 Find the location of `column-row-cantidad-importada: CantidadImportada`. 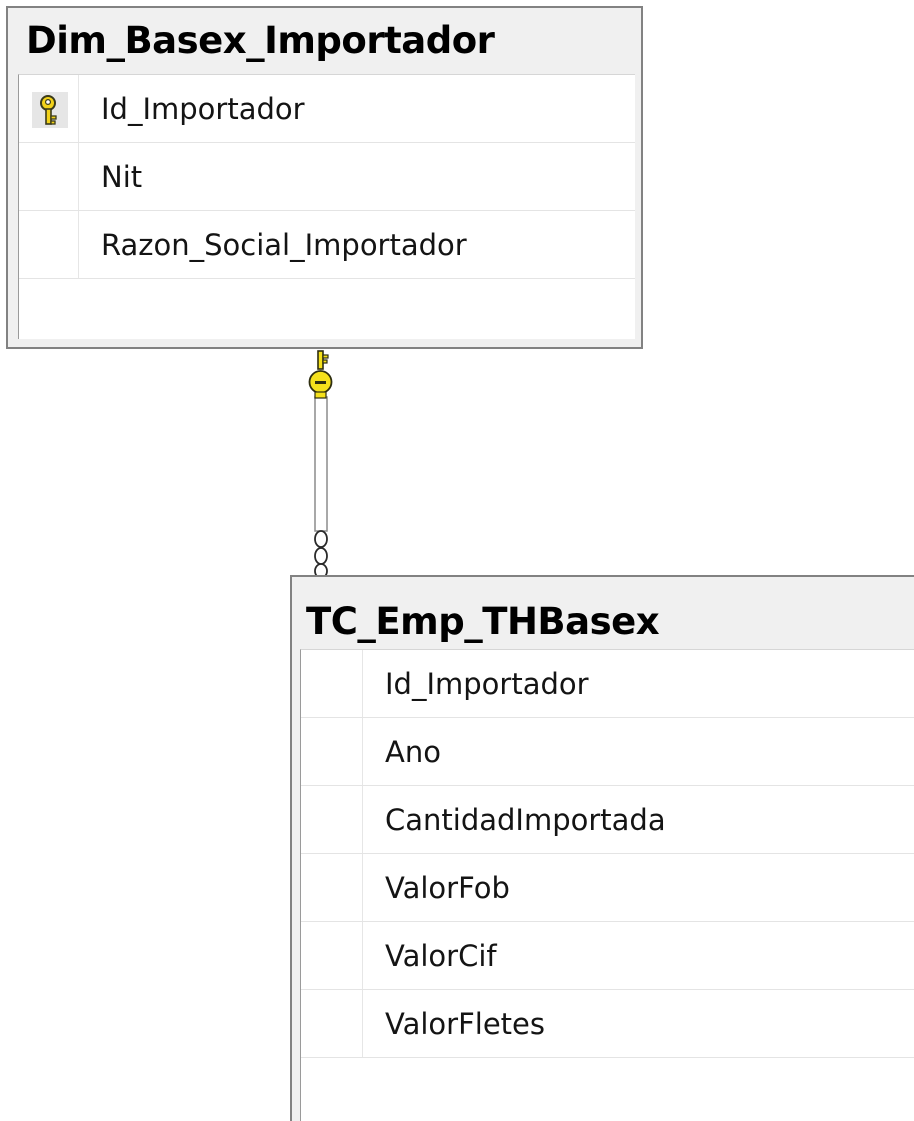

column-row-cantidad-importada: CantidadImportada is located at coordinates (607, 820).